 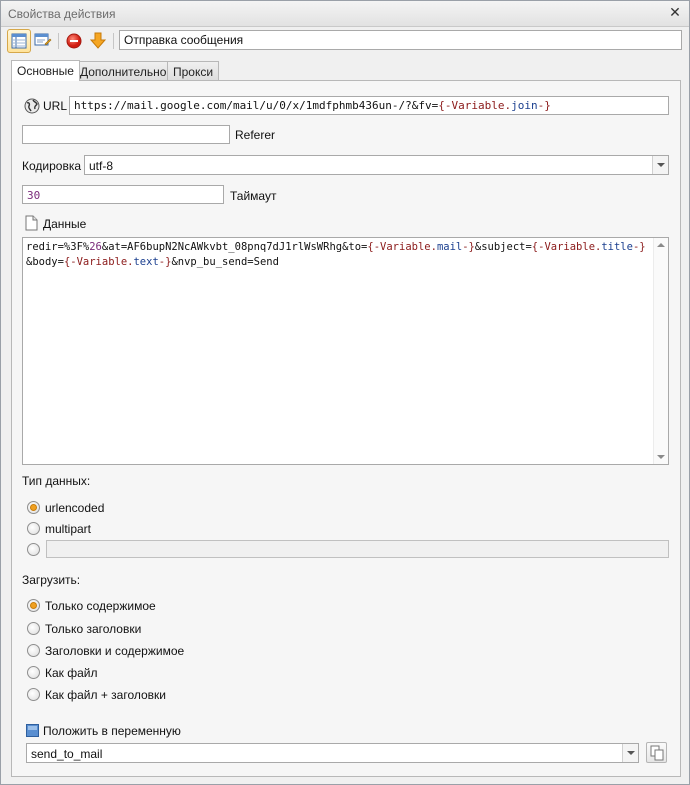 What do you see at coordinates (400, 40) in the screenshot?
I see `action-name-input` at bounding box center [400, 40].